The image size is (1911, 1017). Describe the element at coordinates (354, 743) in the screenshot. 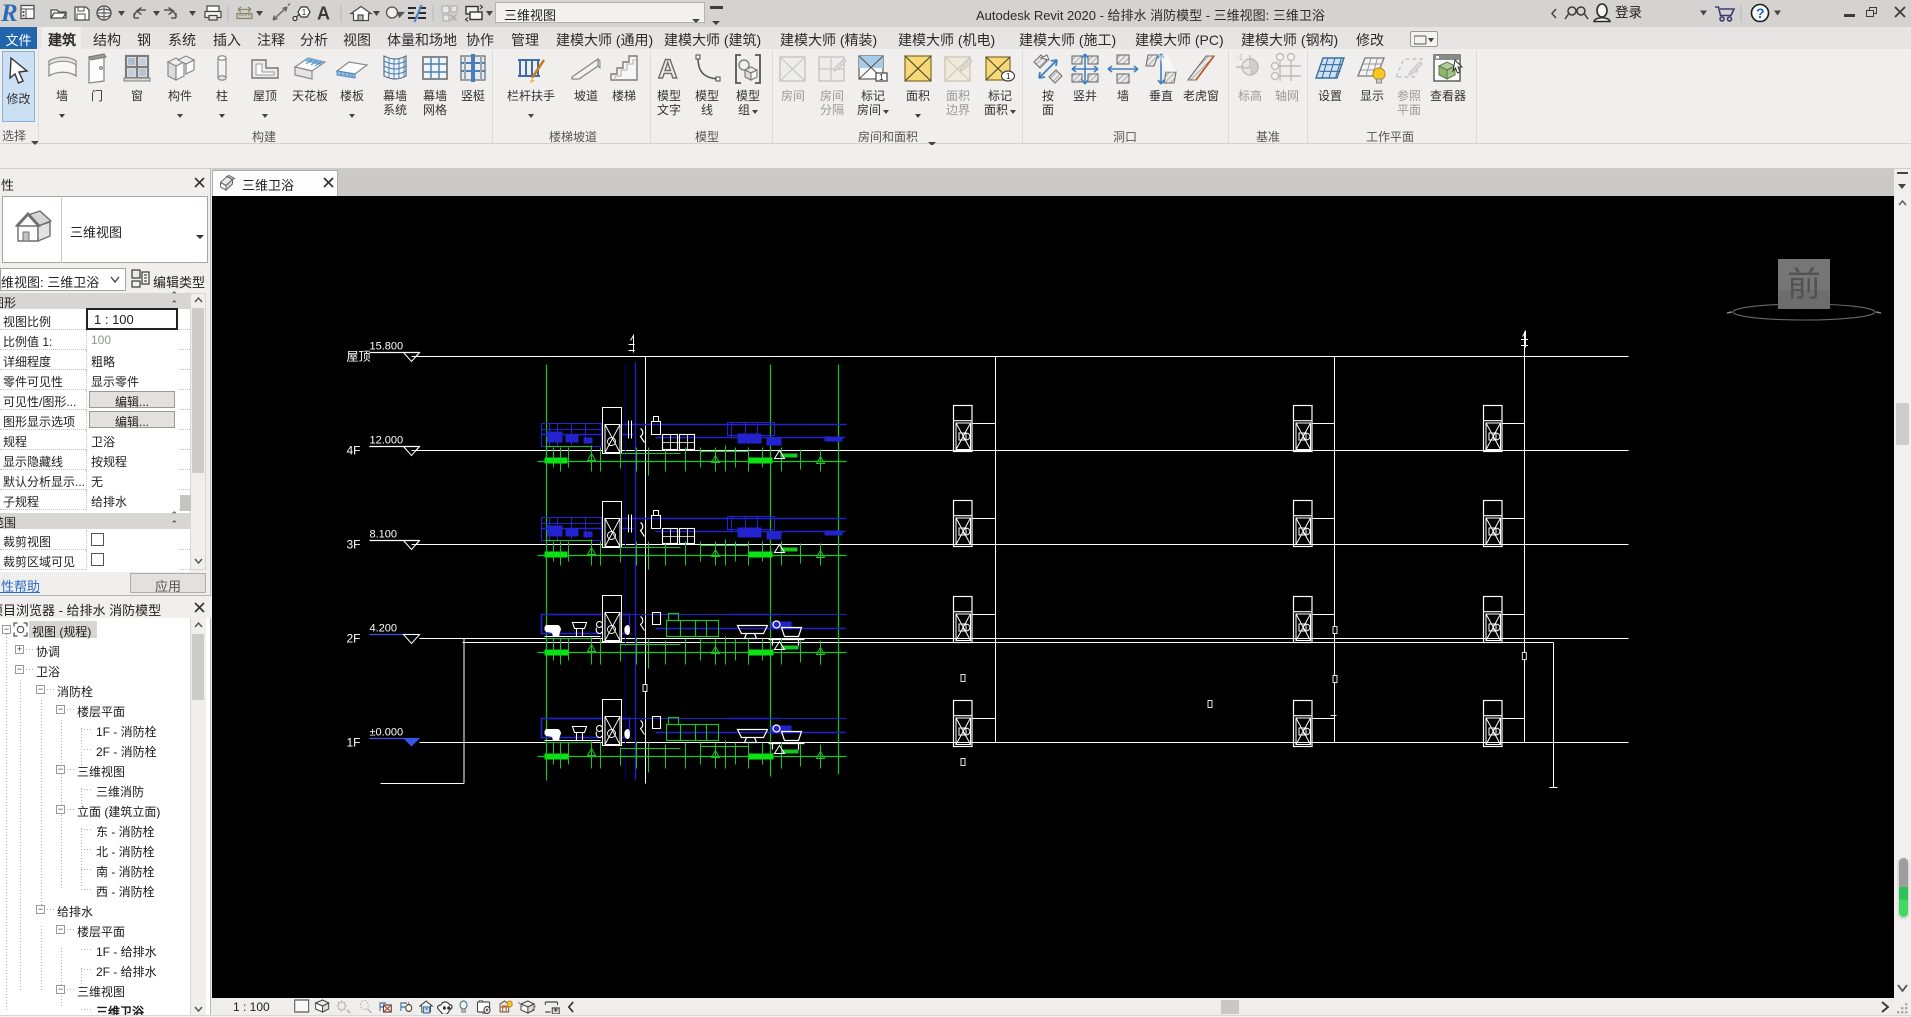

I see `svg-text: 1F` at that location.